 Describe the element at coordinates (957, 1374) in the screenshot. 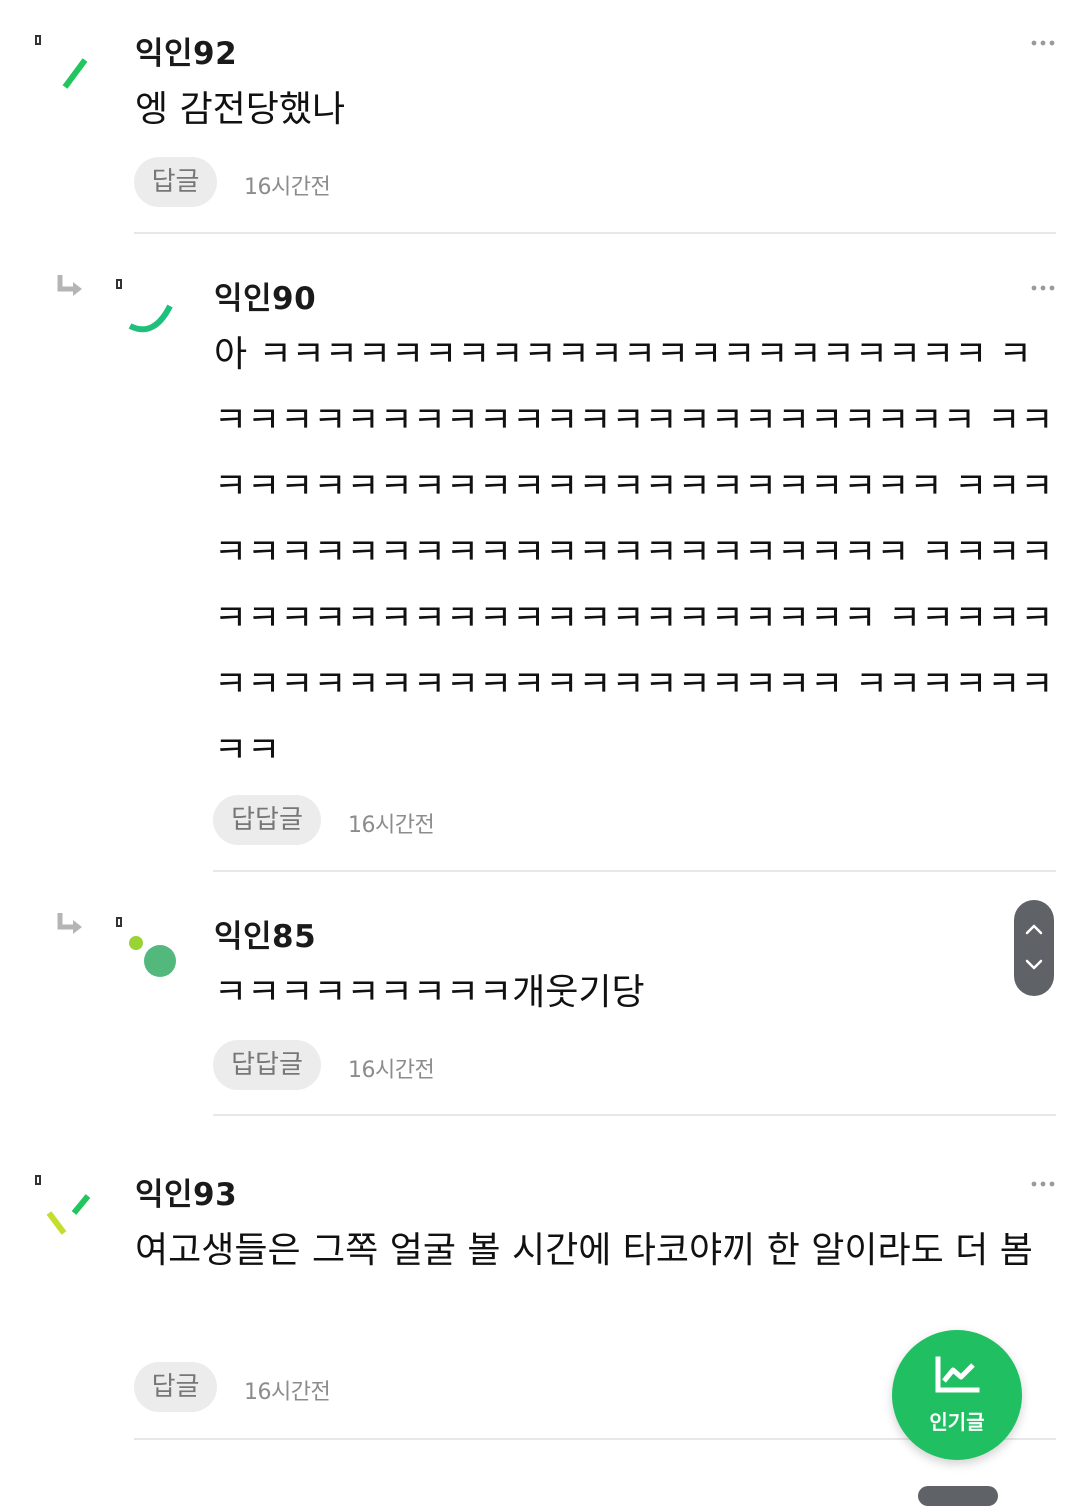

I see `trending-chart-icon` at that location.